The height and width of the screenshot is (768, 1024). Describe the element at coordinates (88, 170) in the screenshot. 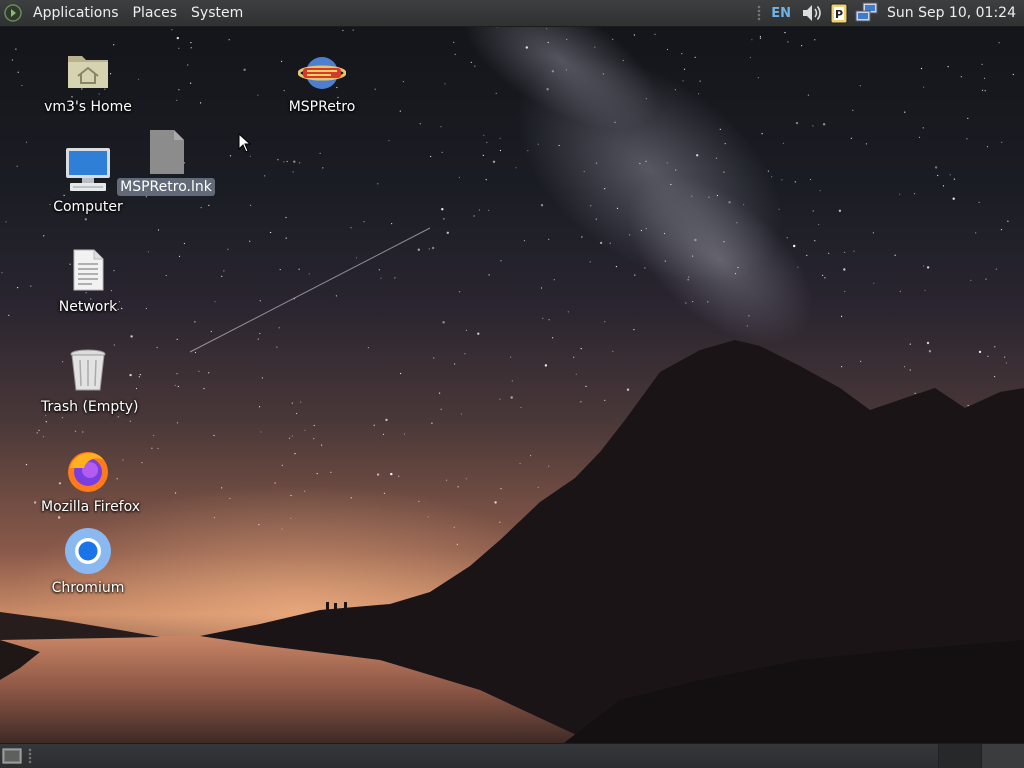

I see `computer-icon` at that location.